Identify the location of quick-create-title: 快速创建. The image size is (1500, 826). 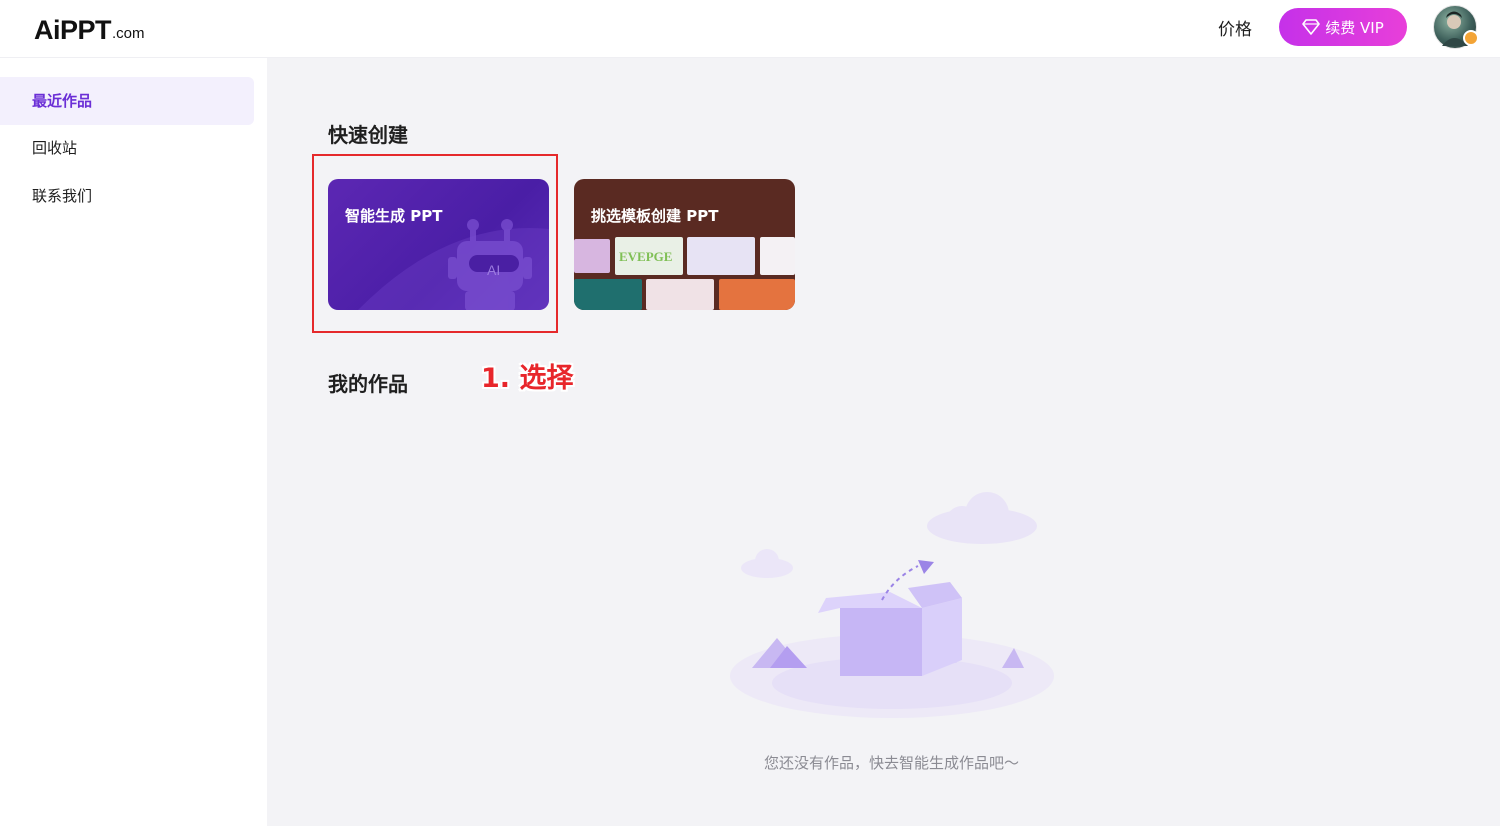
(368, 135).